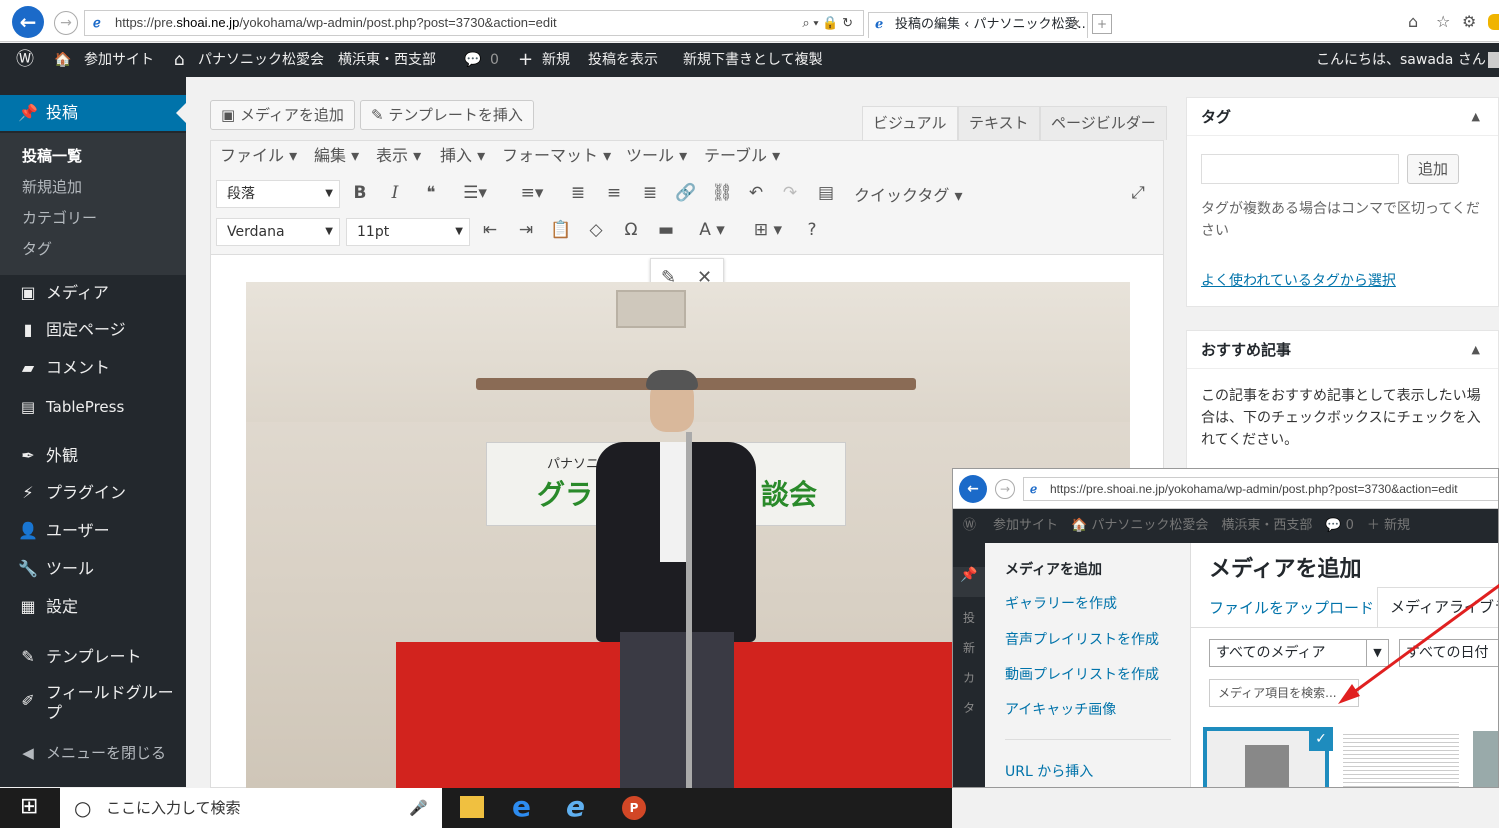  I want to click on sidebar-item-appearance: ✒ 外観, so click(93, 456).